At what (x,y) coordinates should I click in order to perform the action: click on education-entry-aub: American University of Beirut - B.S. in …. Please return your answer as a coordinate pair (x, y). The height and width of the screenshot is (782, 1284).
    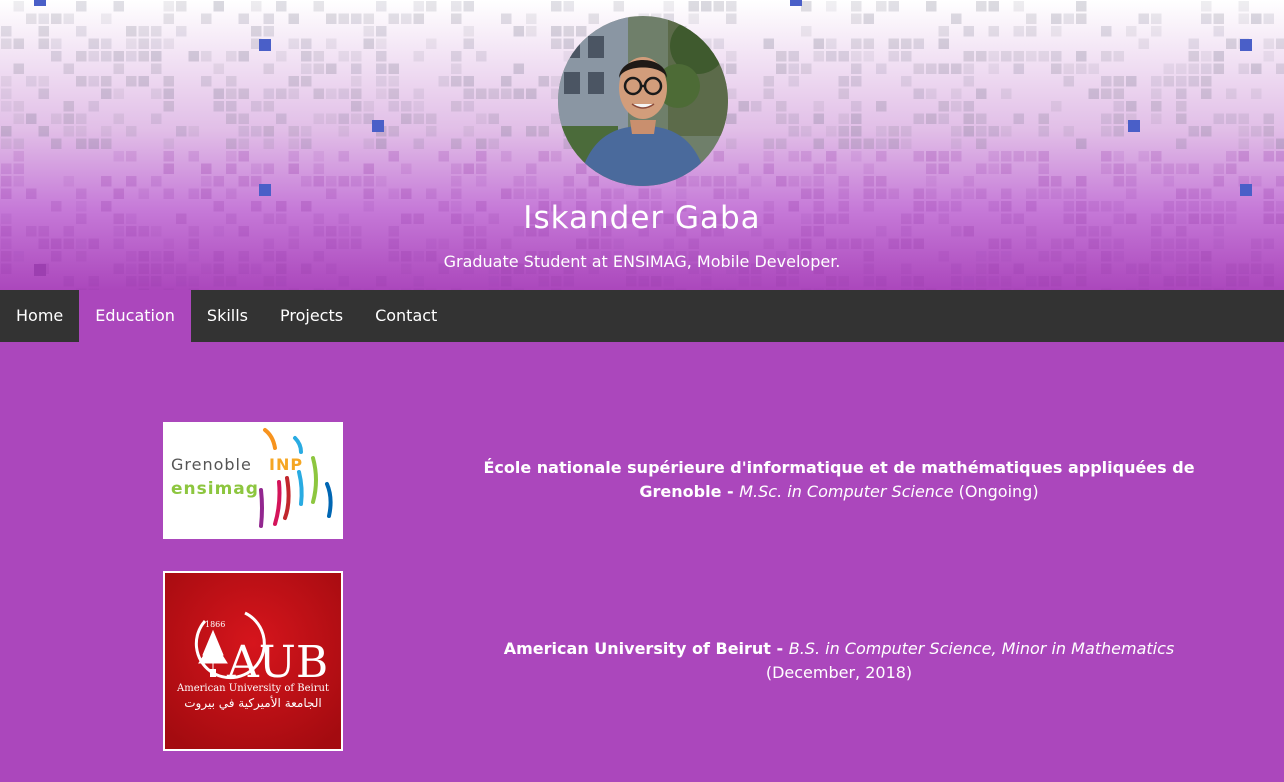
    Looking at the image, I should click on (839, 661).